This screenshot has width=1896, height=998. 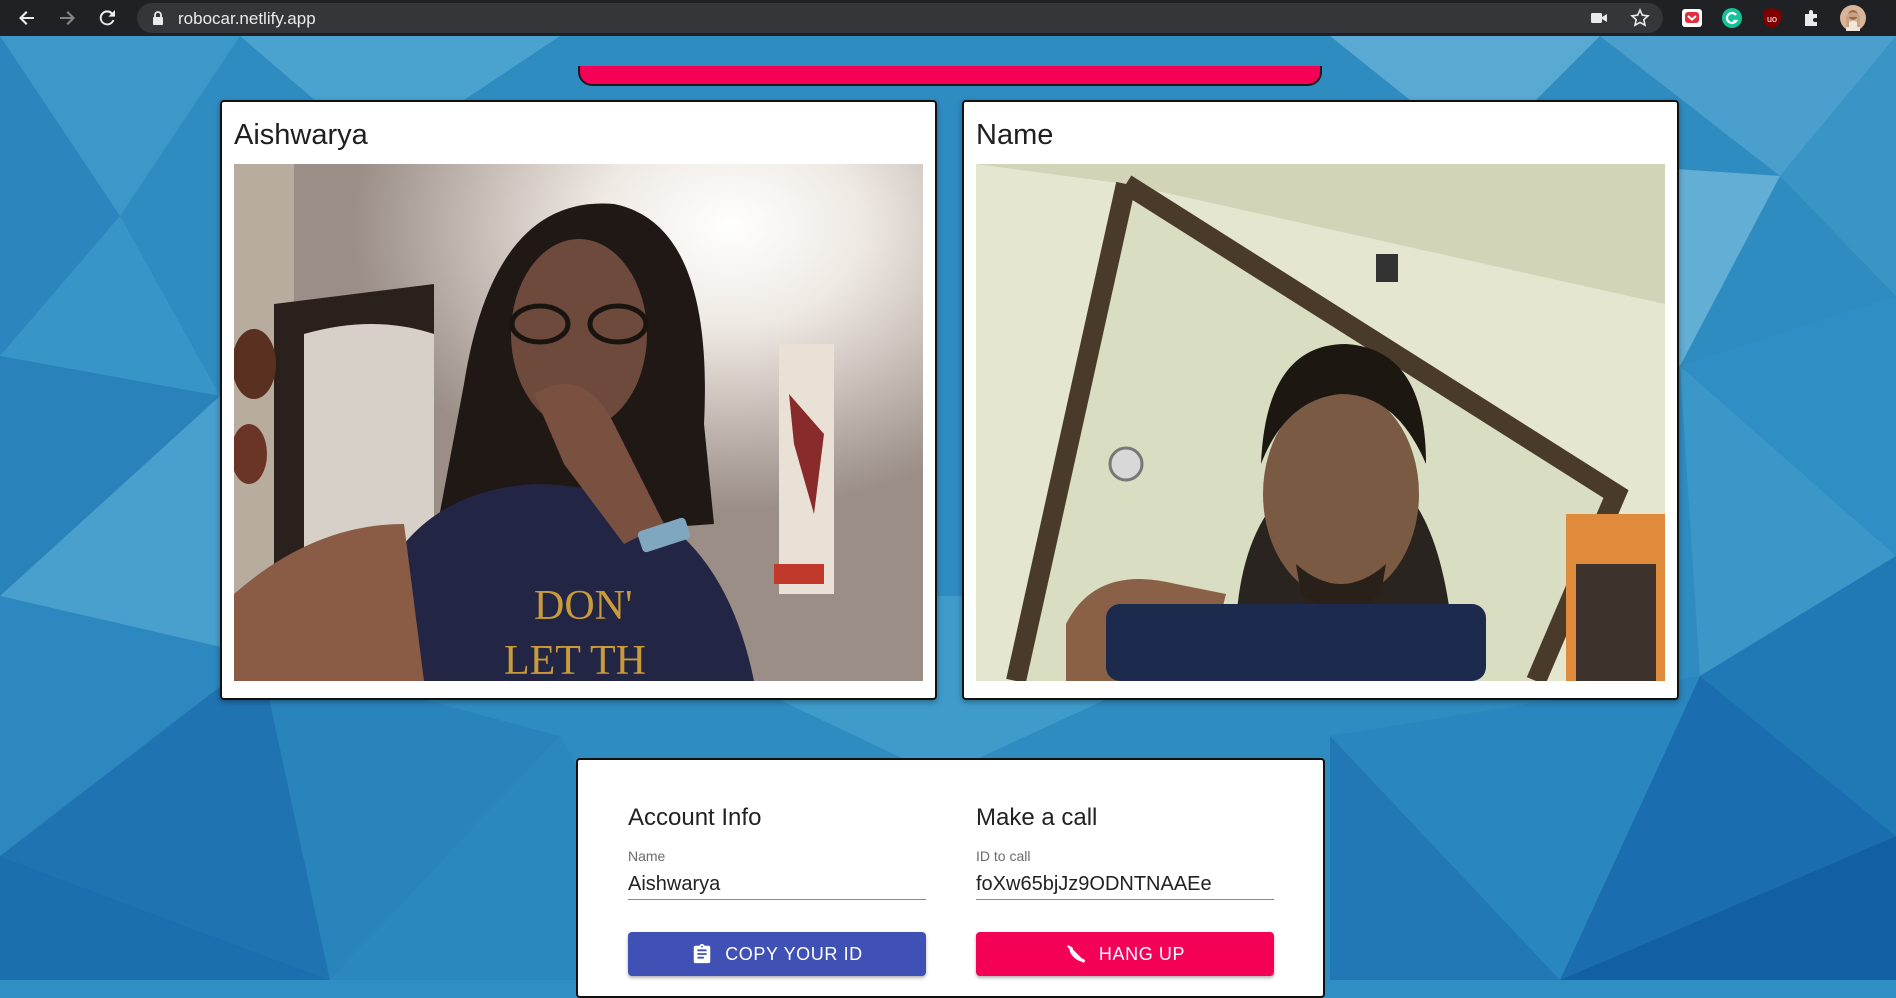 I want to click on make-call-heading: Make a call, so click(x=1037, y=817).